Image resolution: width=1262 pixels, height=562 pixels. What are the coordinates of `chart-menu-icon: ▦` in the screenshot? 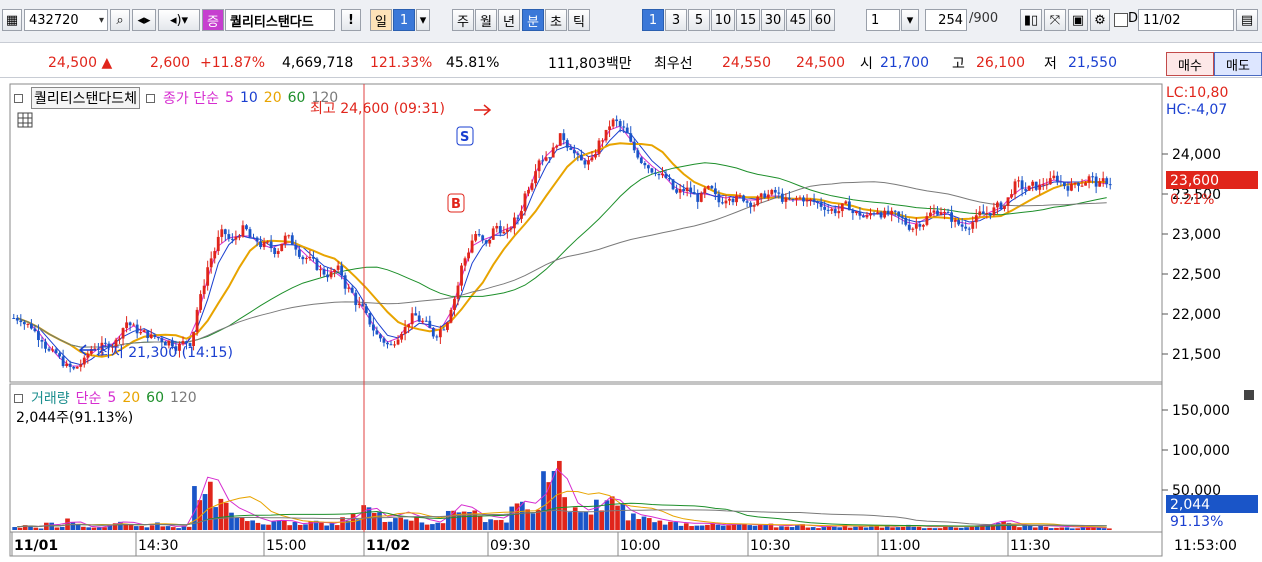 It's located at (12, 20).